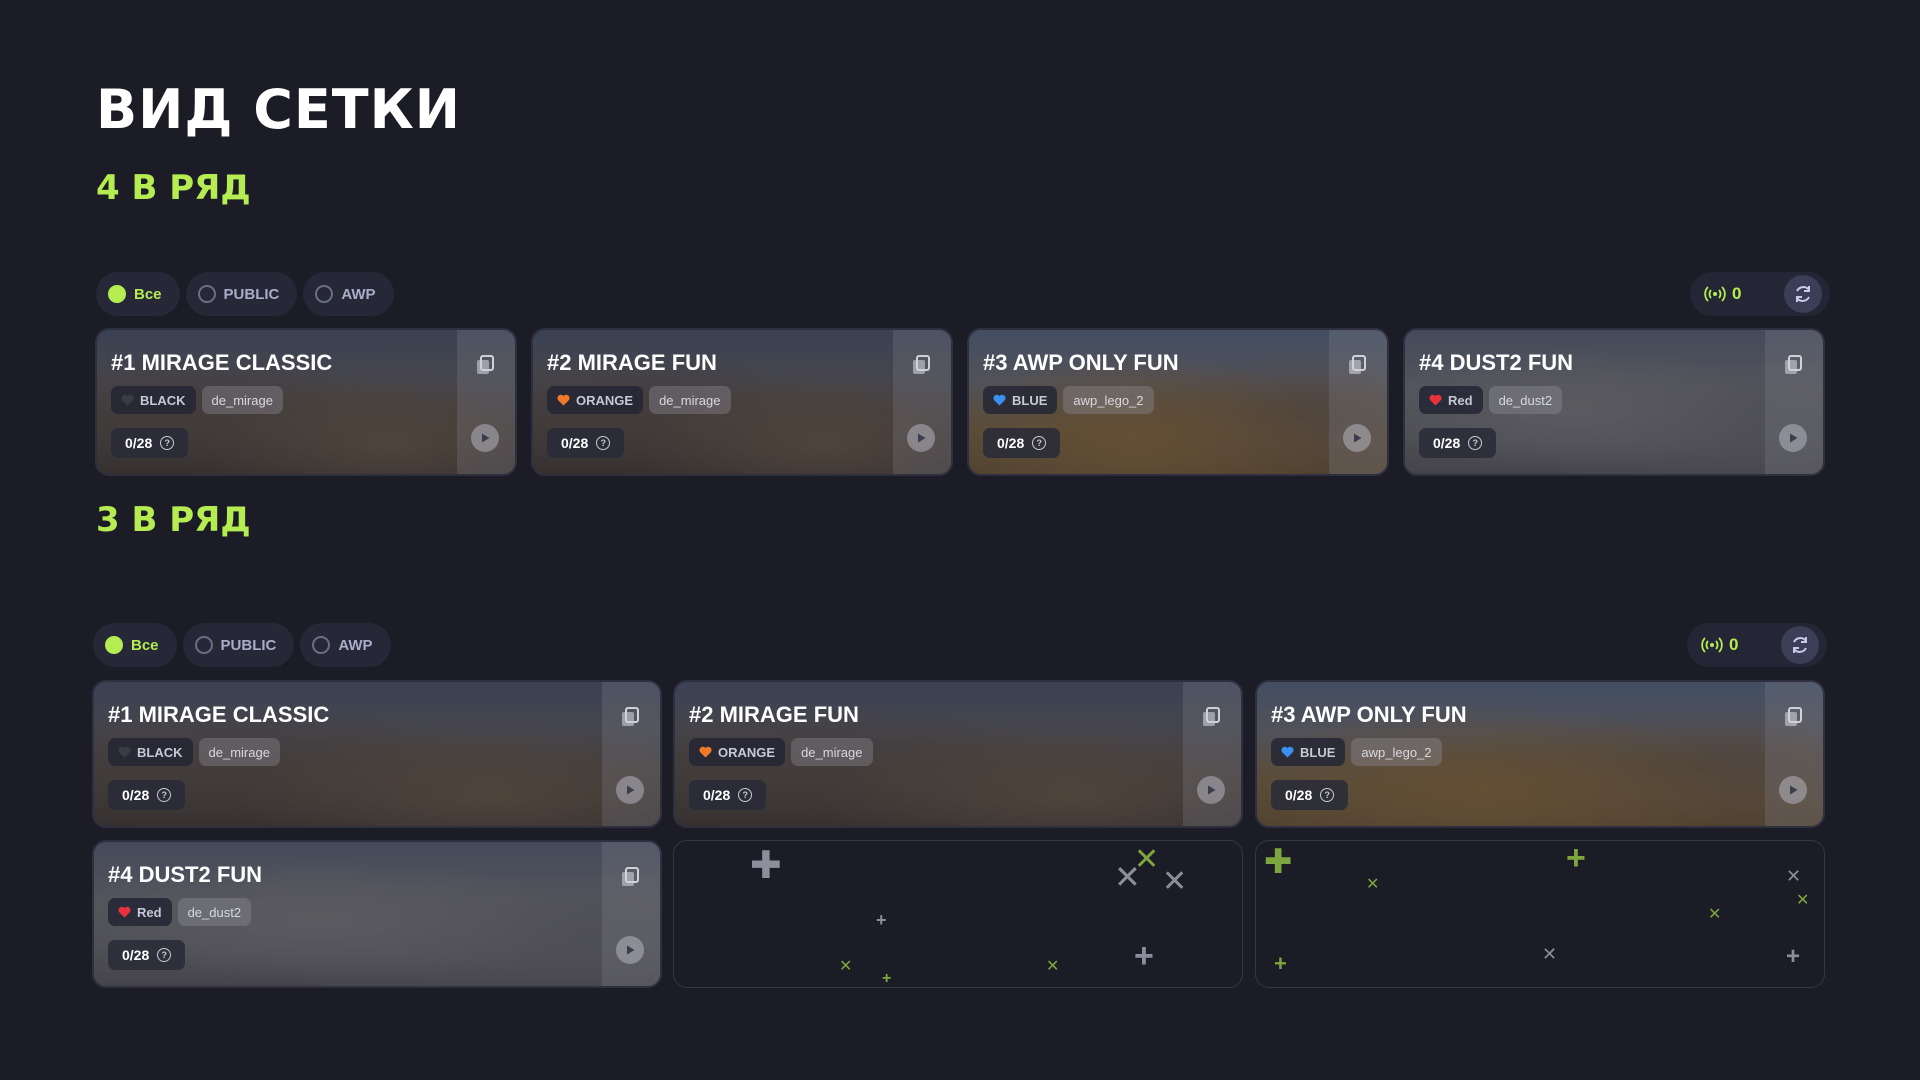  I want to click on filter-label: AWP, so click(355, 645).